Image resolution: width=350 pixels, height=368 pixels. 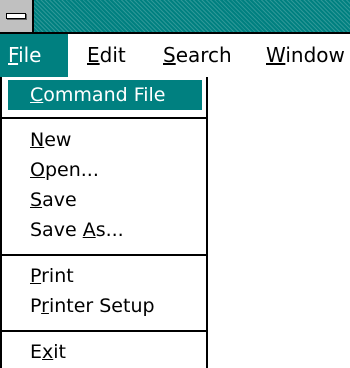 I want to click on menu-file: File, so click(x=34, y=55).